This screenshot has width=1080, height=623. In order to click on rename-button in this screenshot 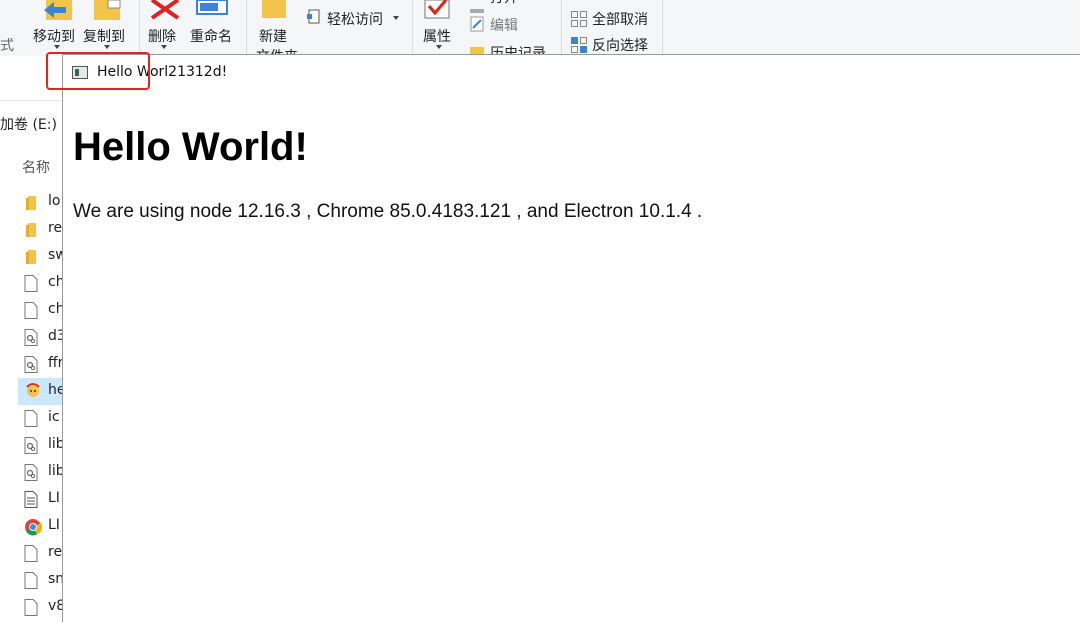, I will do `click(213, 12)`.